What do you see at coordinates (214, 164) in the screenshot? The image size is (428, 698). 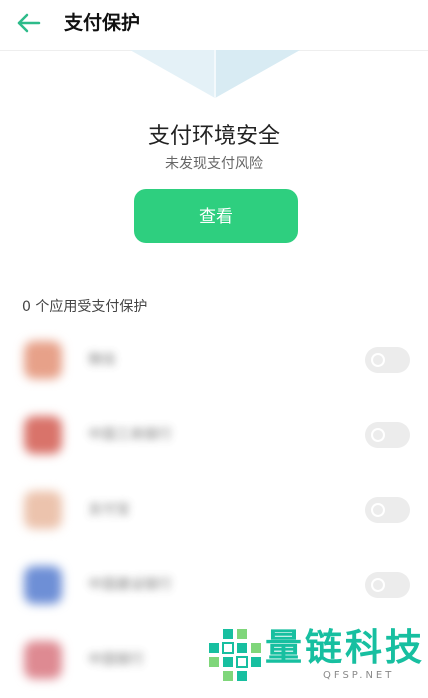 I see `status-subtitle: 未发现支付风险` at bounding box center [214, 164].